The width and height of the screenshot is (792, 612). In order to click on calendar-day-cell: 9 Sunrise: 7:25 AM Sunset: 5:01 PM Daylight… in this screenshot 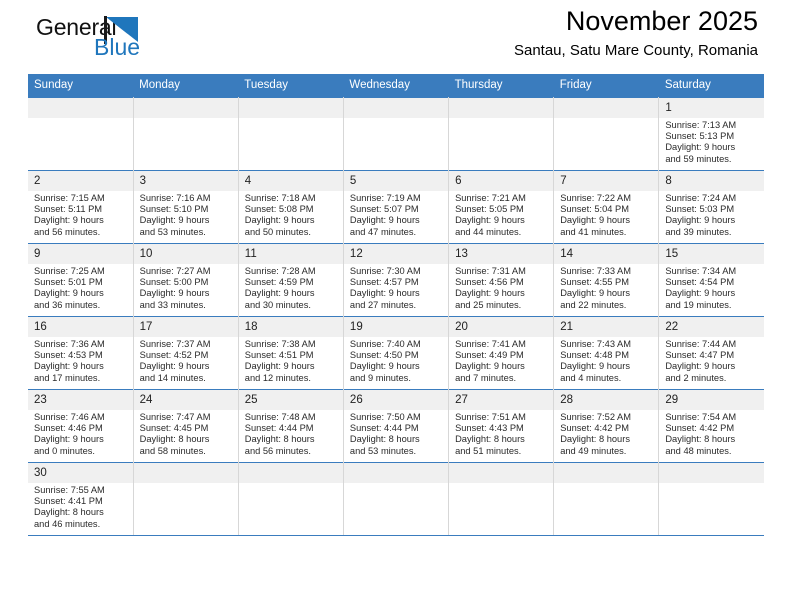, I will do `click(81, 280)`.